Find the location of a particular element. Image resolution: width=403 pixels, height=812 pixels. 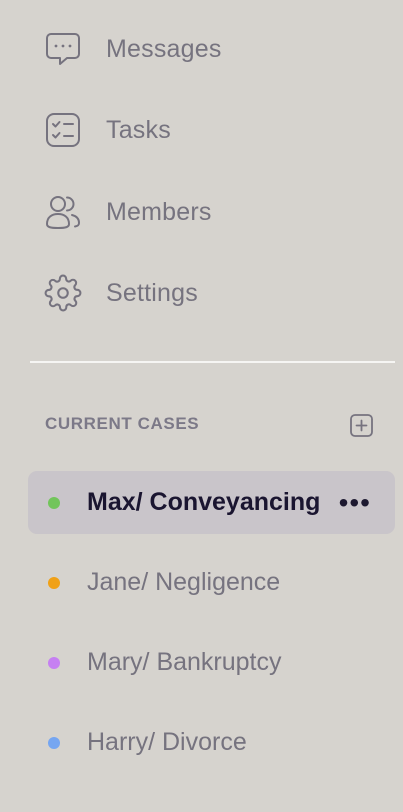

case-label: Harry/ Divorce is located at coordinates (167, 742).